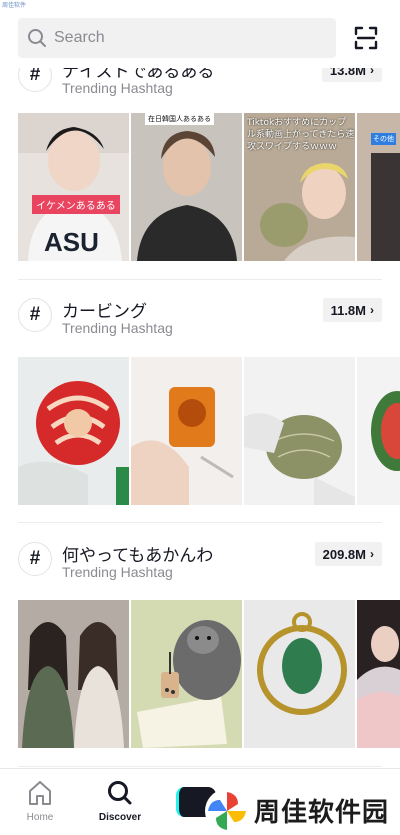 The width and height of the screenshot is (400, 835). Describe the element at coordinates (179, 119) in the screenshot. I see `thumbnail-caption: 在日韓国人あるある` at that location.